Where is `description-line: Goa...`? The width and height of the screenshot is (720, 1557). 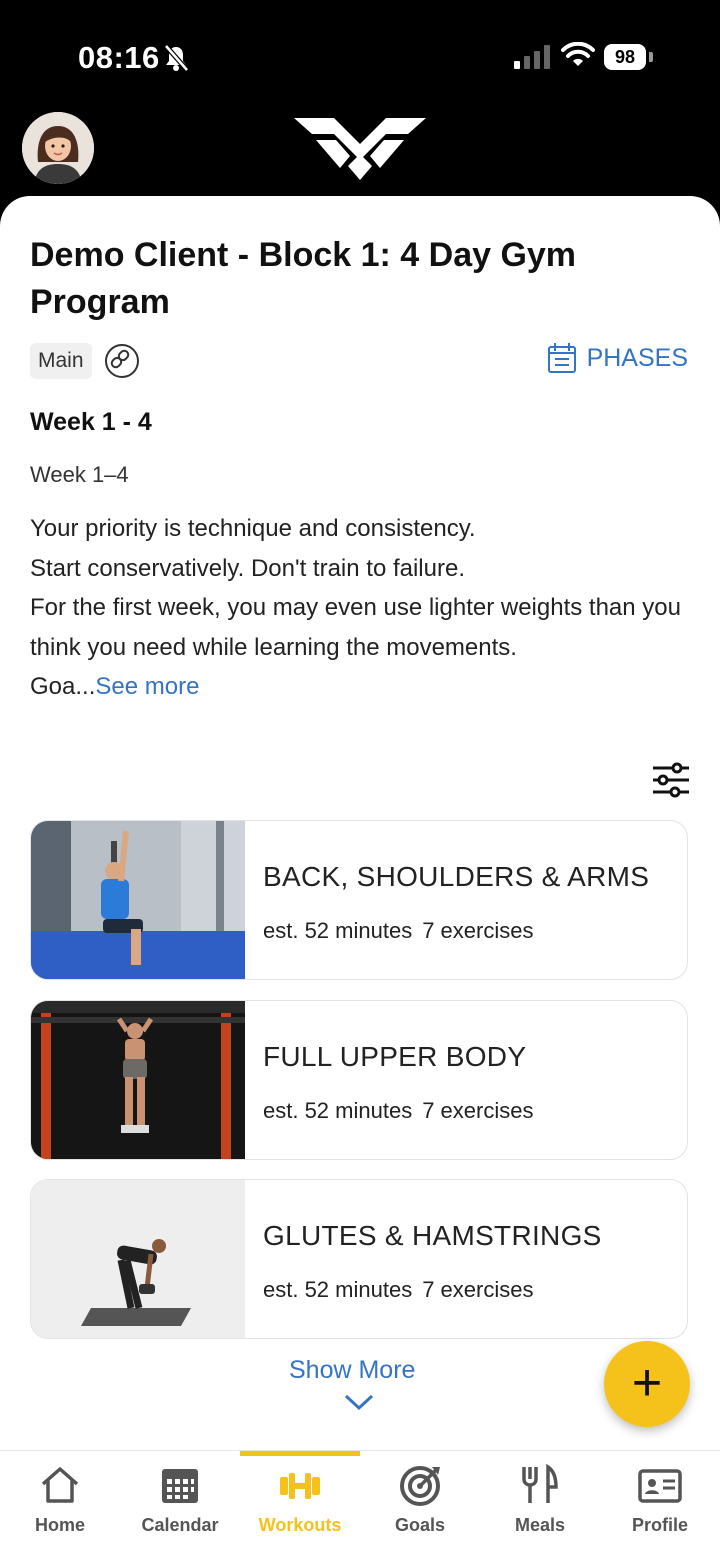 description-line: Goa... is located at coordinates (63, 686).